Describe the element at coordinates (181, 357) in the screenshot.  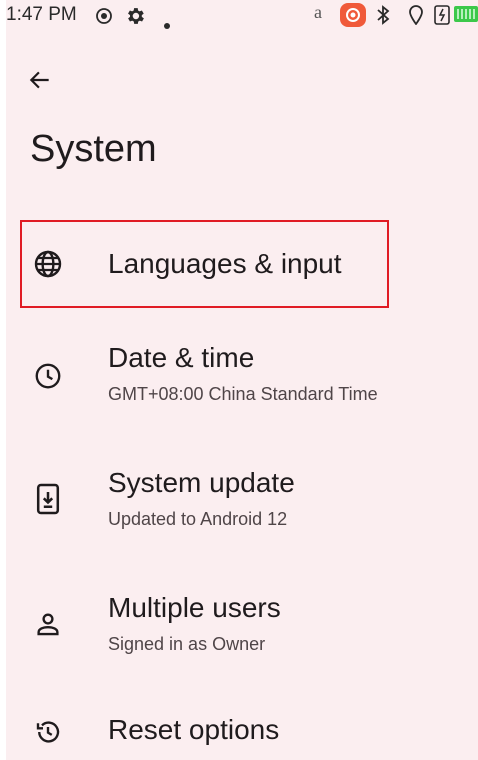
I see `item-title: Date & time` at that location.